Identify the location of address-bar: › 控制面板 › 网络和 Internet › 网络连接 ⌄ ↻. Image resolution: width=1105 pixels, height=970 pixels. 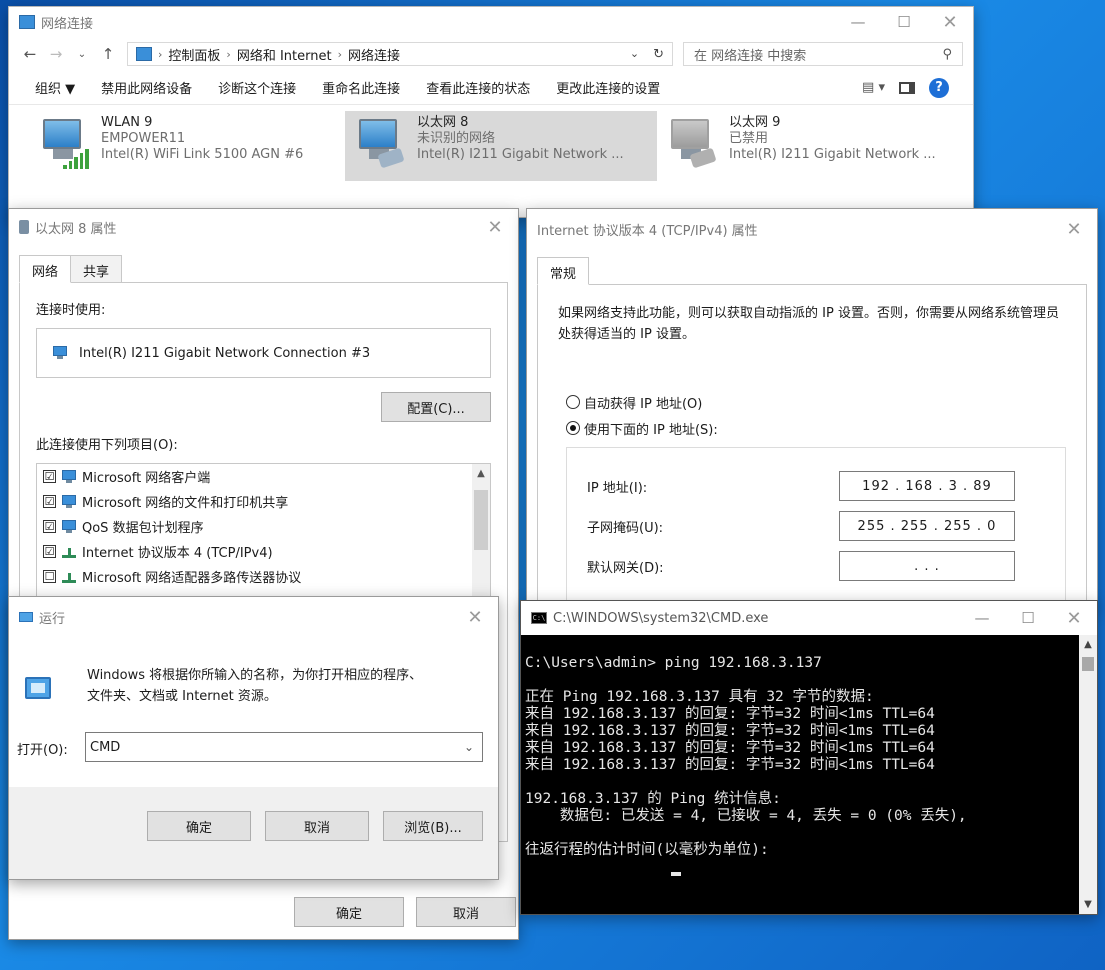
(400, 54).